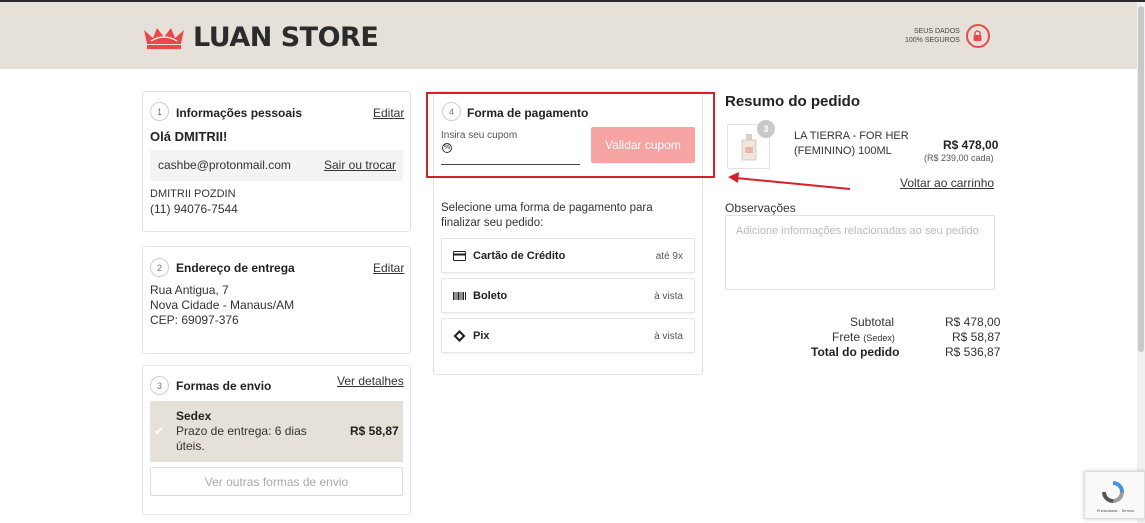 This screenshot has width=1145, height=523. I want to click on edit-address-link: Editar, so click(388, 268).